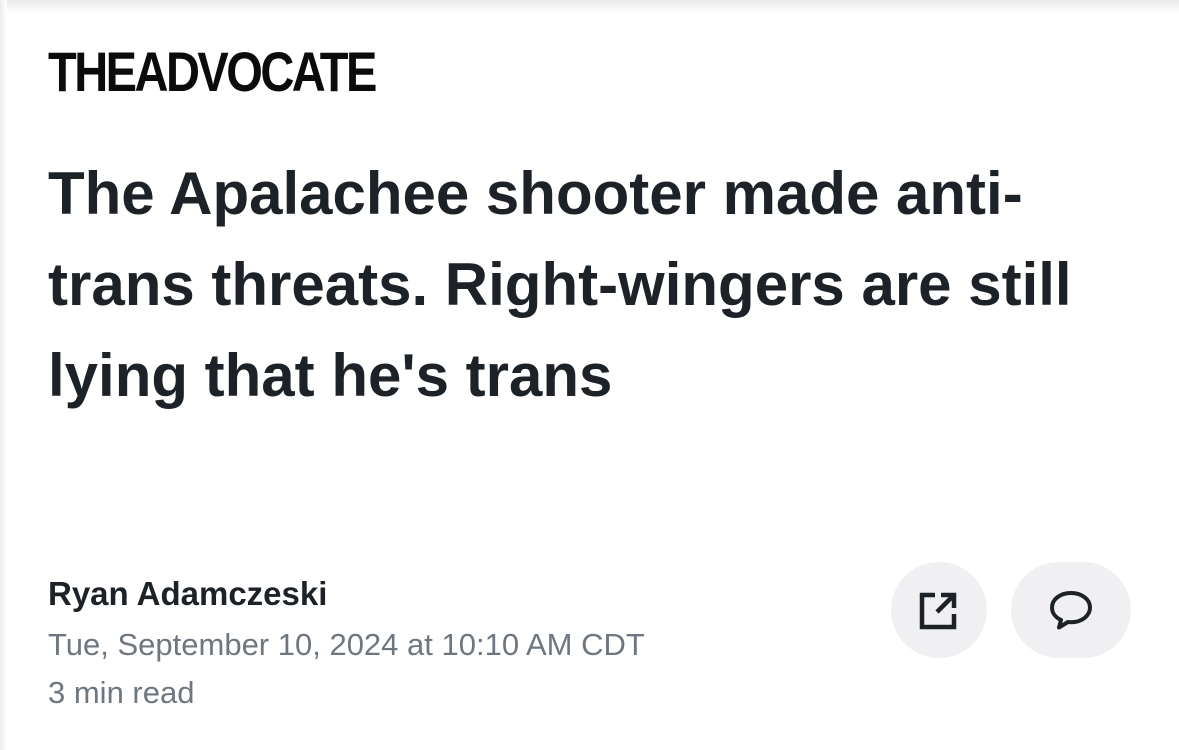  Describe the element at coordinates (187, 594) in the screenshot. I see `author-name: Ryan Adamczeski` at that location.